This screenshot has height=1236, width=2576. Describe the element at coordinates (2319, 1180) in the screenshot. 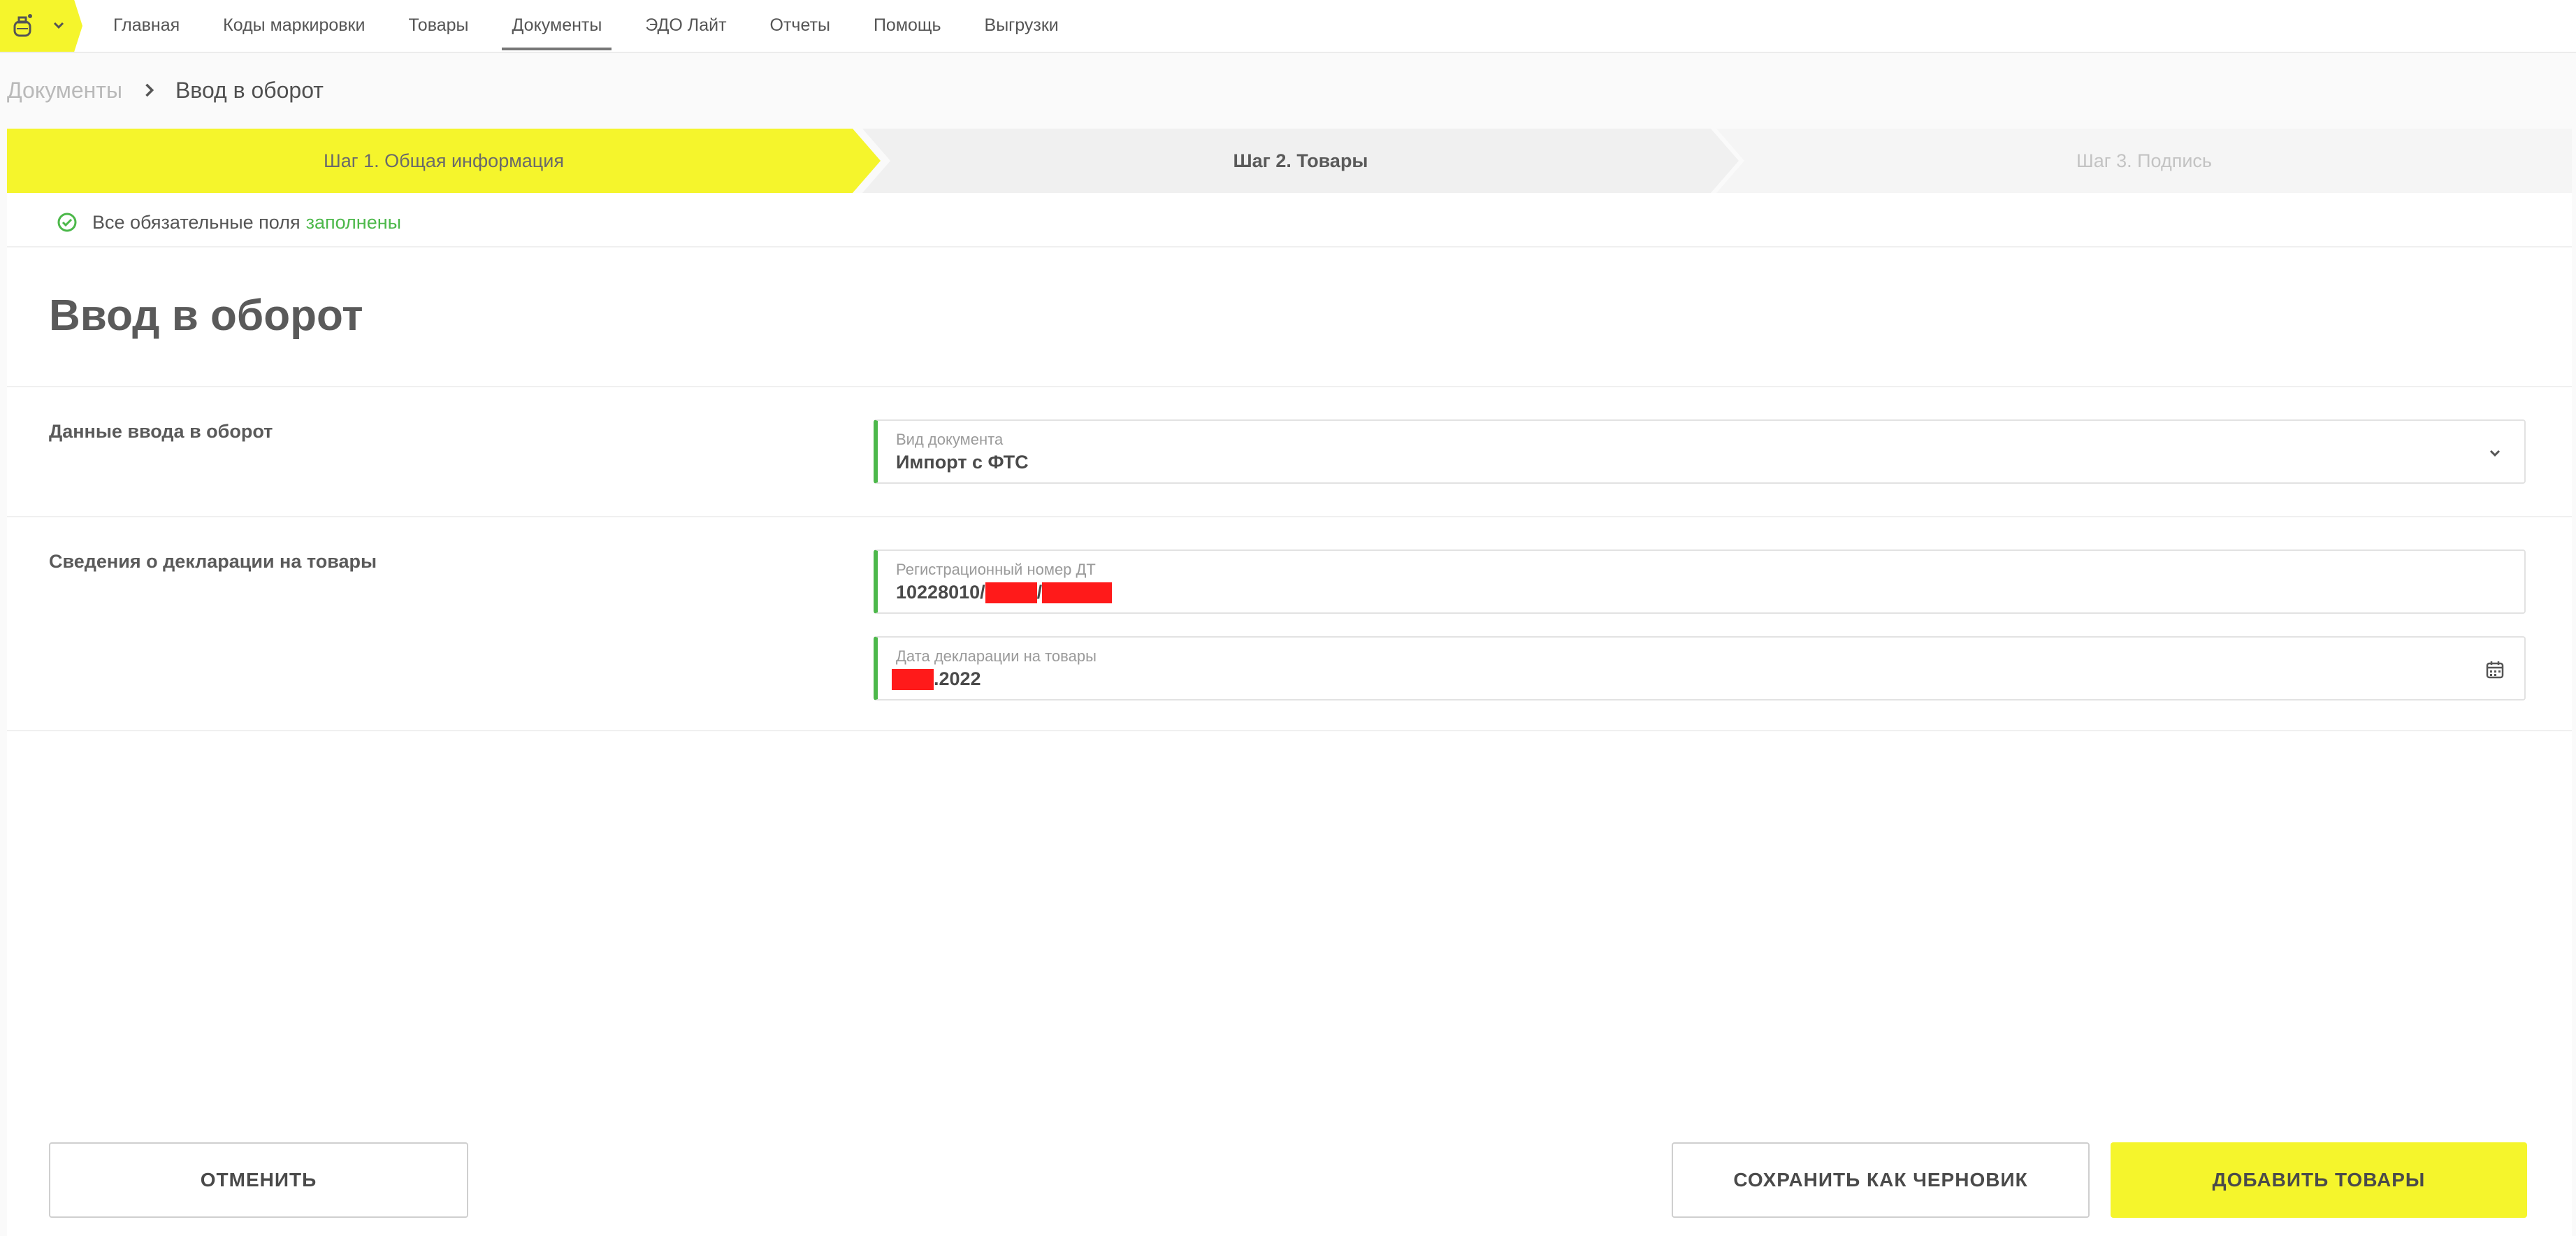

I see `add-goods-button: ДОБАВИТЬ ТОВАРЫ` at that location.